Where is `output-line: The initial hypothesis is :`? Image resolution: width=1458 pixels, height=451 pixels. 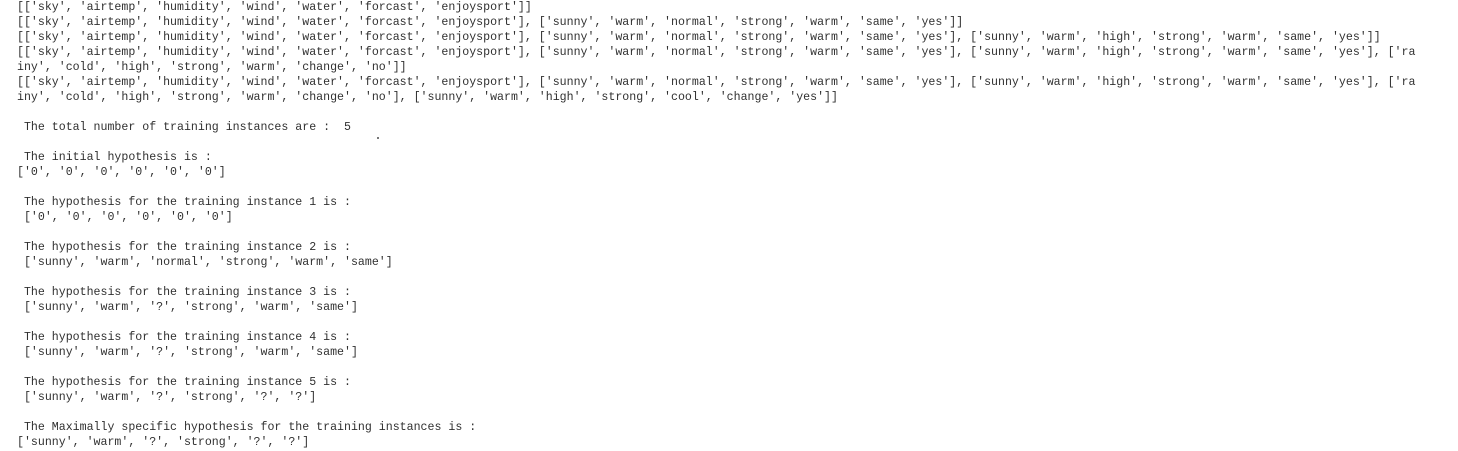 output-line: The initial hypothesis is : is located at coordinates (118, 157).